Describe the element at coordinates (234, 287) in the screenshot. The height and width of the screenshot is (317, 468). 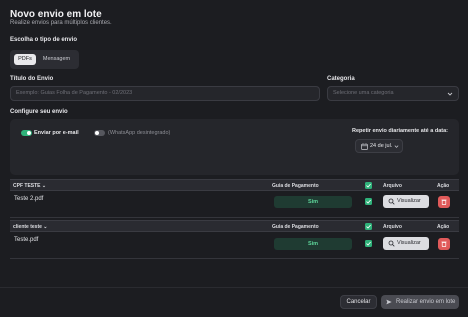
I see `footer-divider` at that location.